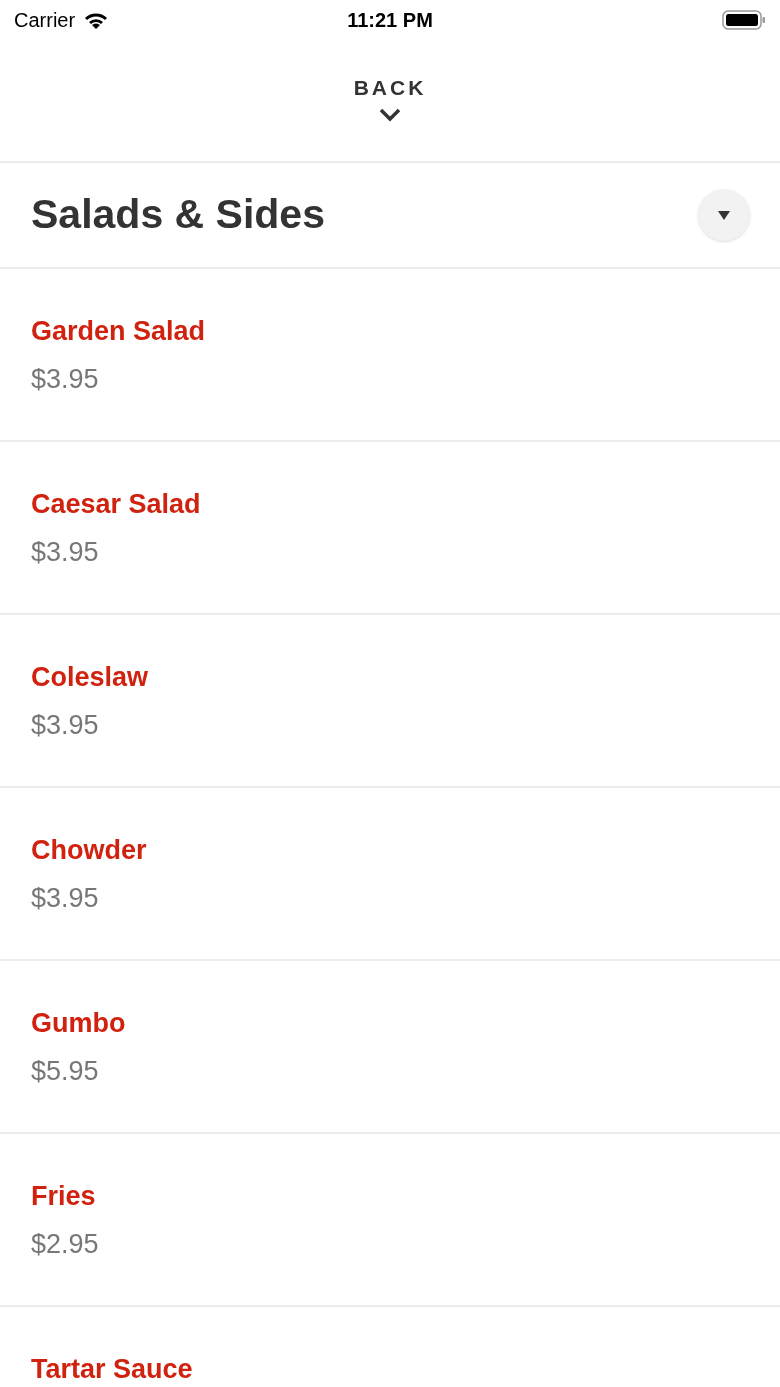  What do you see at coordinates (90, 677) in the screenshot?
I see `item-name: Coleslaw` at bounding box center [90, 677].